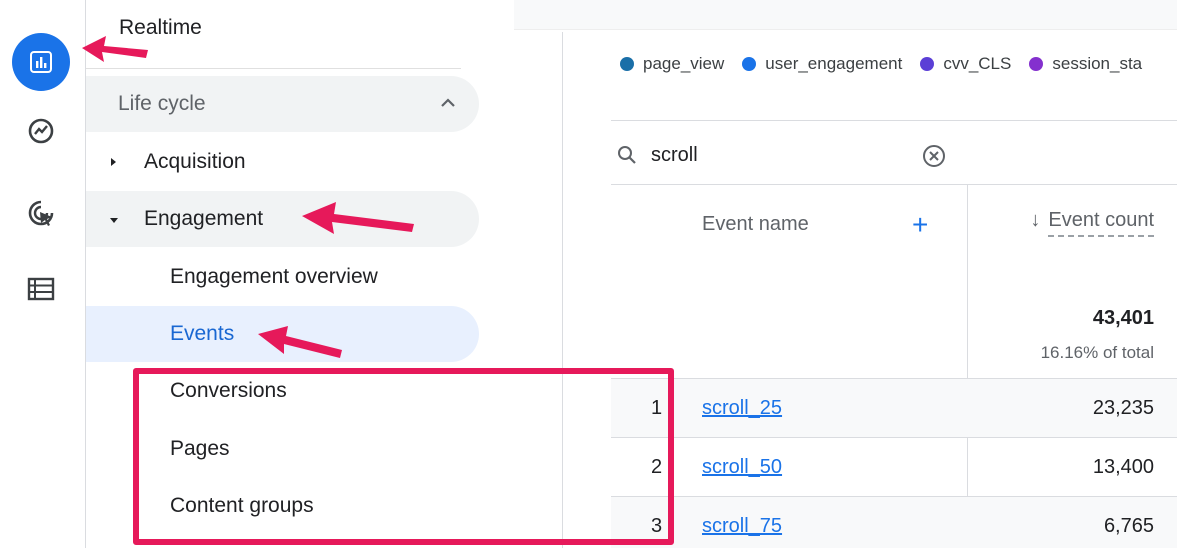 Image resolution: width=1177 pixels, height=548 pixels. I want to click on nav-item-conversions: Conversions, so click(282, 391).